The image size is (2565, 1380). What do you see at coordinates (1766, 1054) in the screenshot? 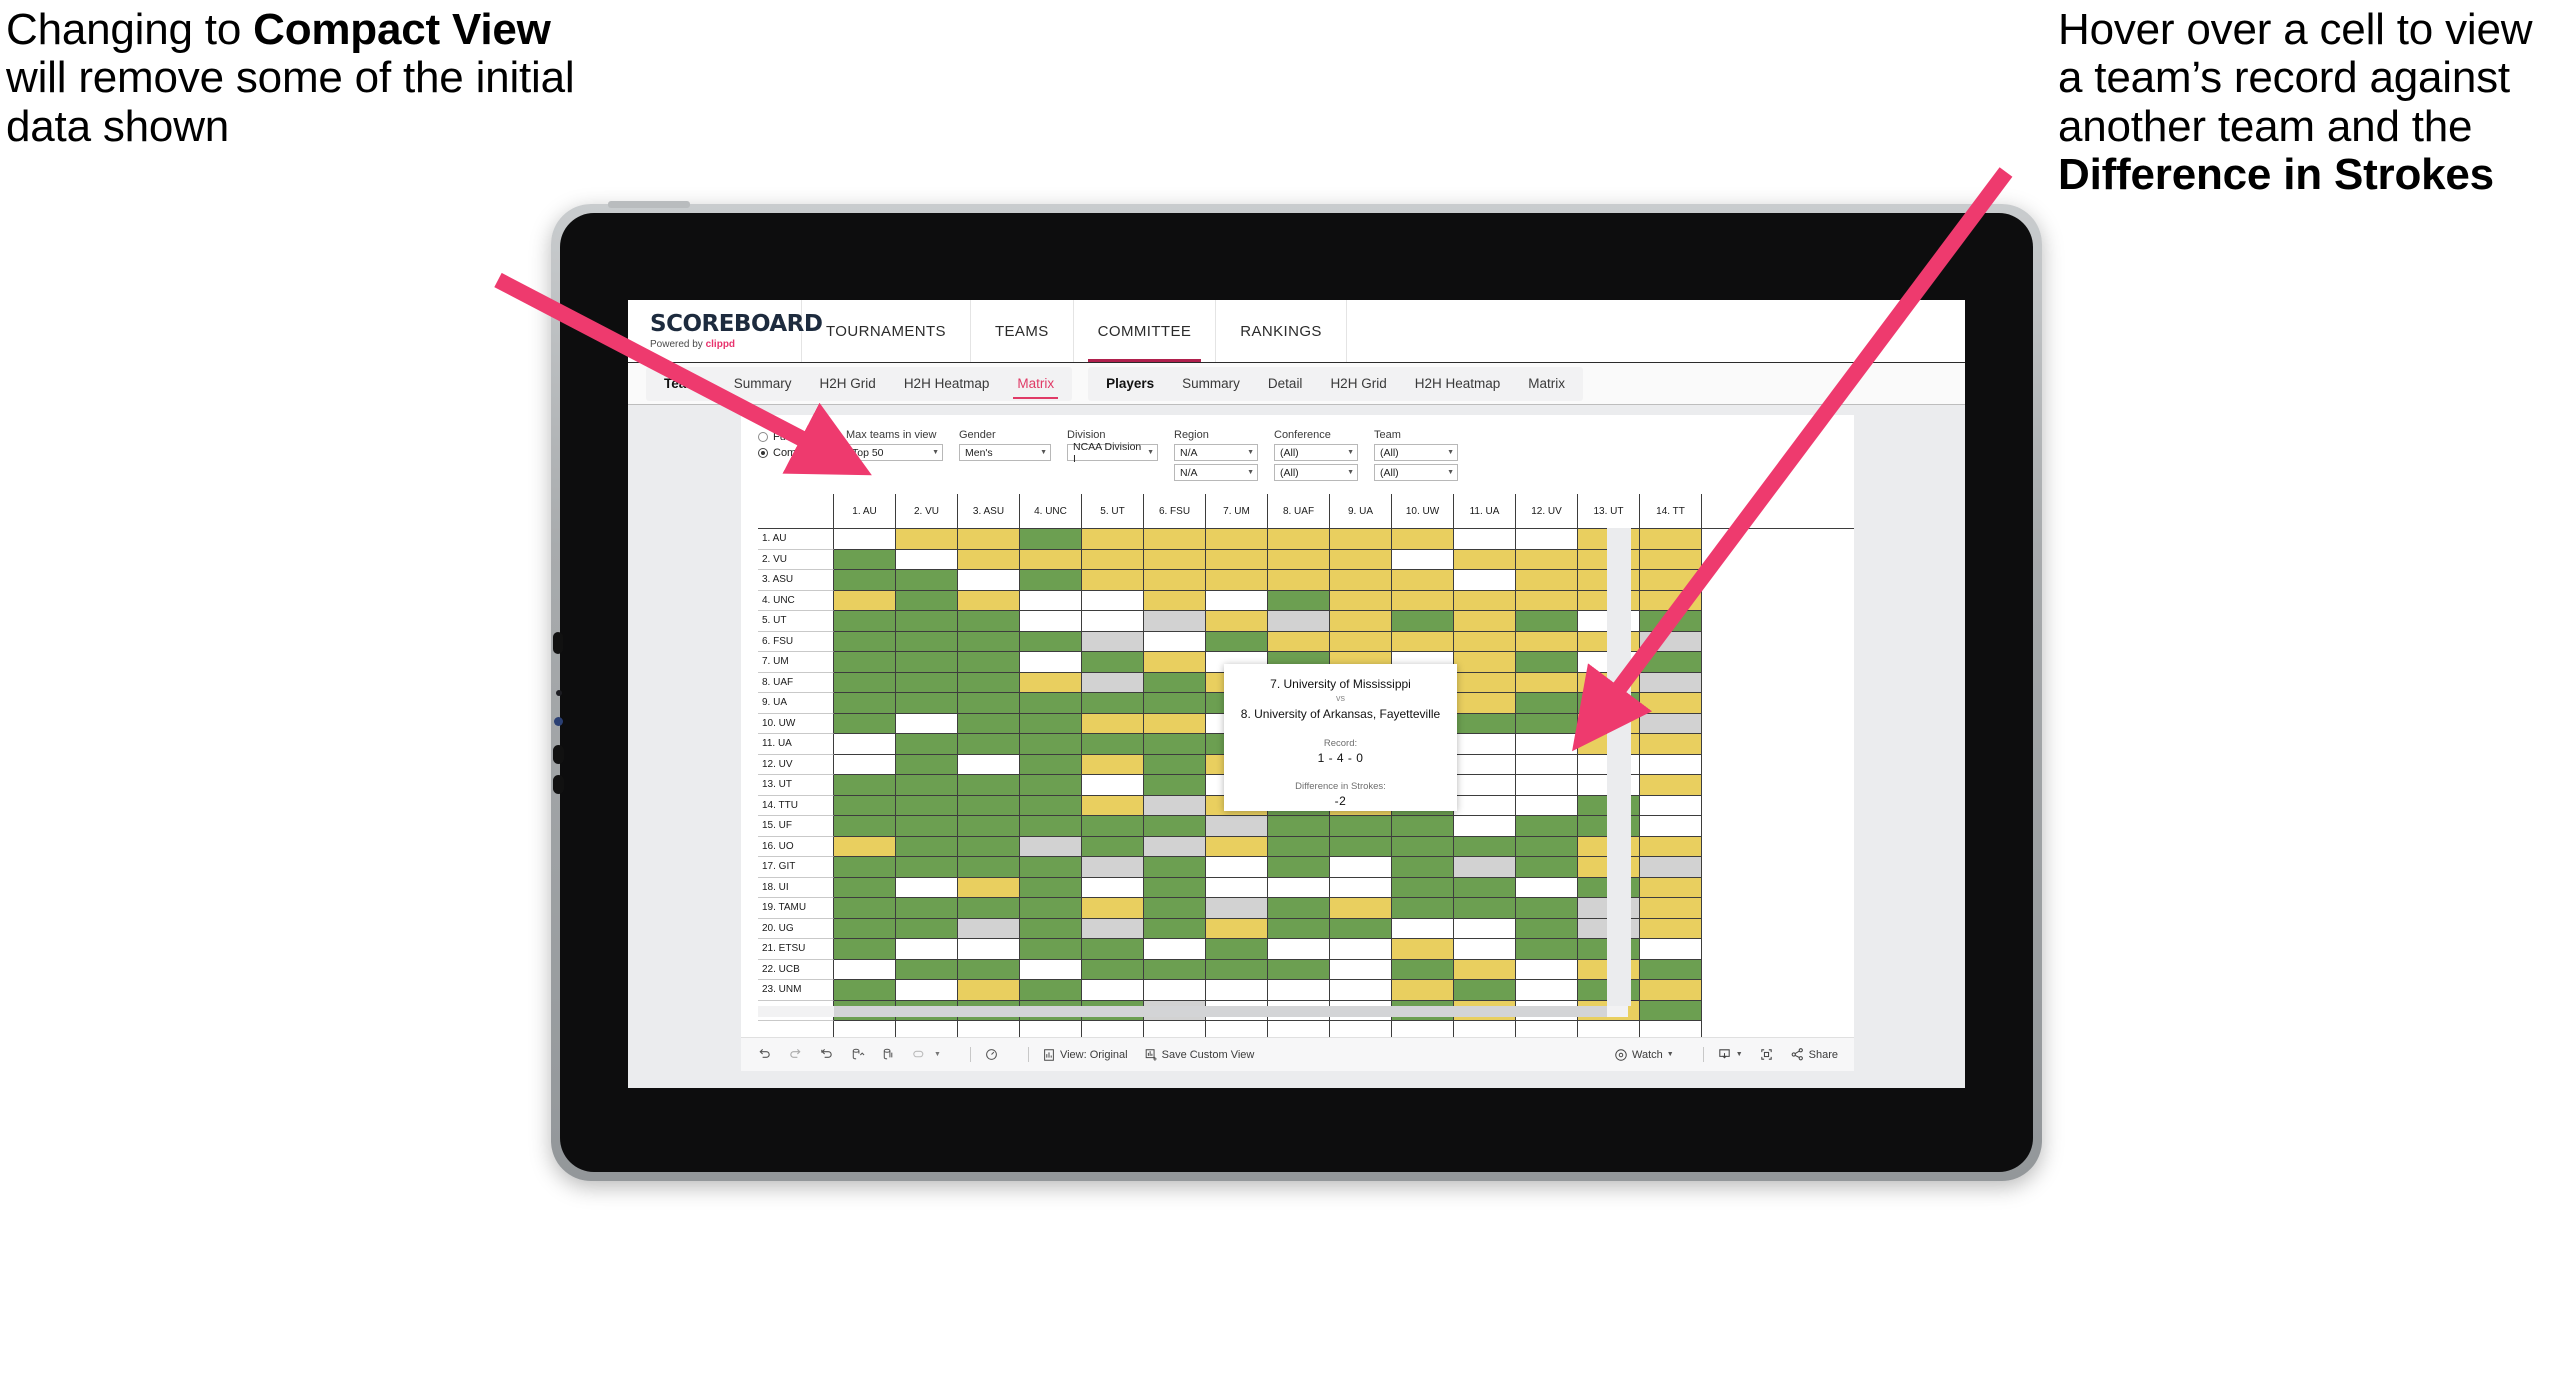
I see `fullscreen-icon` at bounding box center [1766, 1054].